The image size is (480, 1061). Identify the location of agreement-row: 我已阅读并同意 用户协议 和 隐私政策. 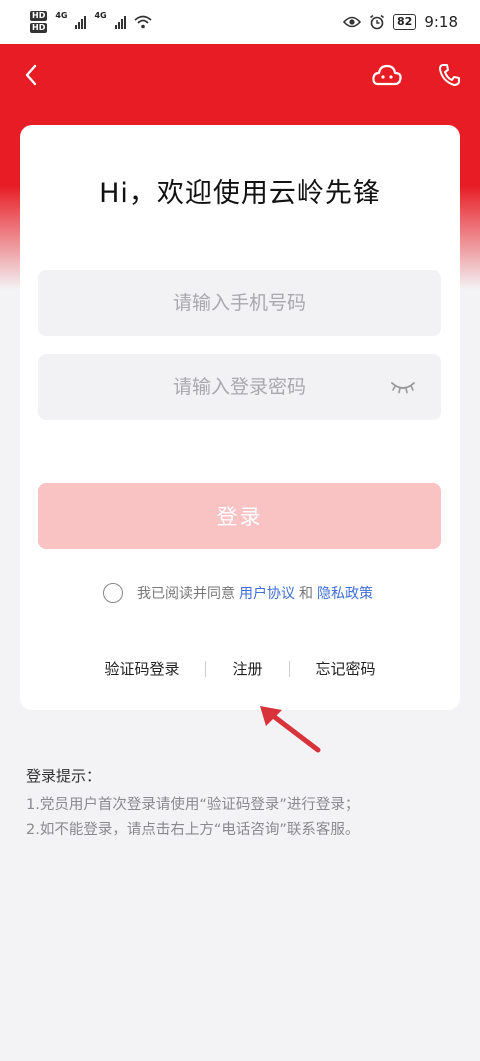
(240, 593).